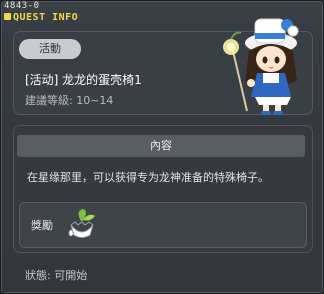 The image size is (324, 294). I want to click on quest-category-tag: 活動, so click(50, 49).